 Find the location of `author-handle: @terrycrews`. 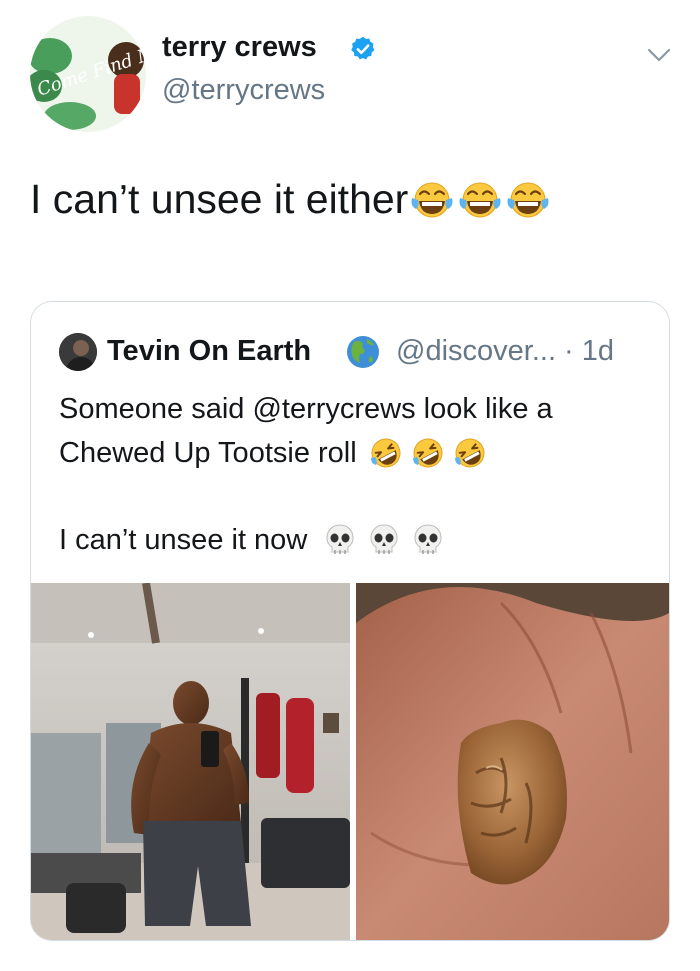

author-handle: @terrycrews is located at coordinates (243, 90).